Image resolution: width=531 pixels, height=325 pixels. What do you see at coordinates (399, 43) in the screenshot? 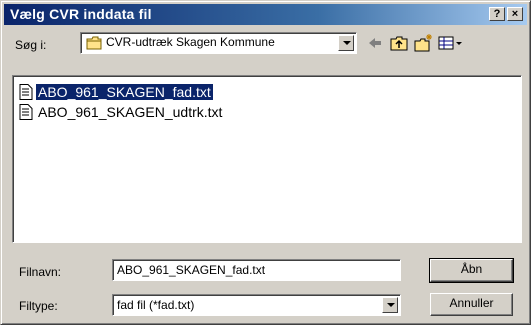
I see `up-folder-icon` at bounding box center [399, 43].